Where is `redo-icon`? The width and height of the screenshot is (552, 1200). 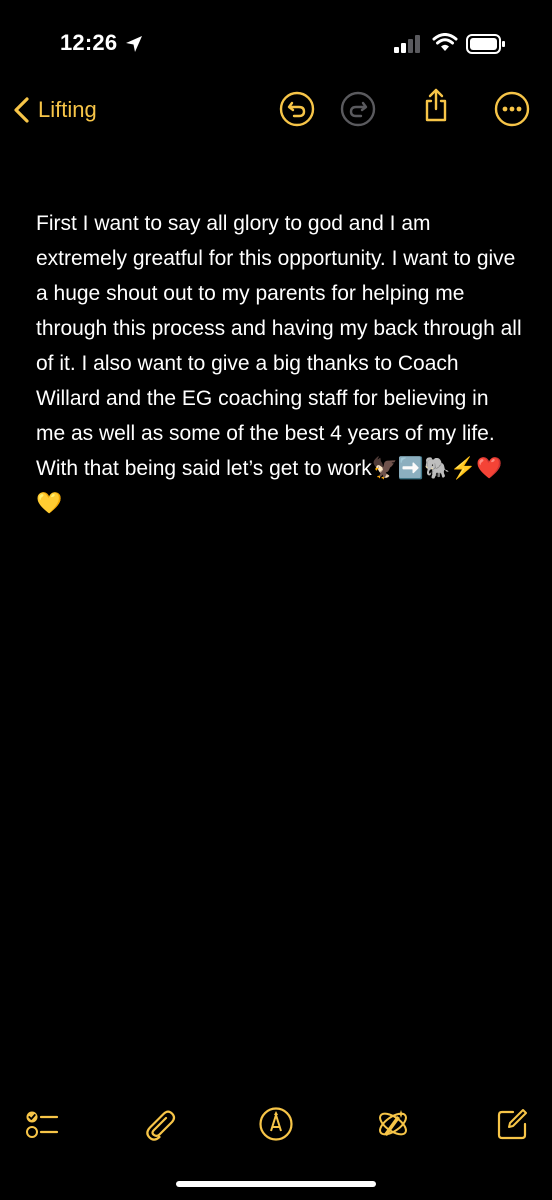 redo-icon is located at coordinates (358, 109).